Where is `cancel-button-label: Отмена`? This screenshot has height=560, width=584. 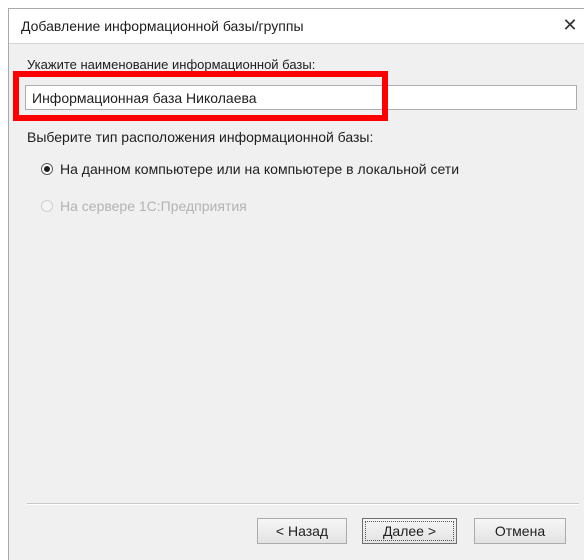
cancel-button-label: Отмена is located at coordinates (520, 531).